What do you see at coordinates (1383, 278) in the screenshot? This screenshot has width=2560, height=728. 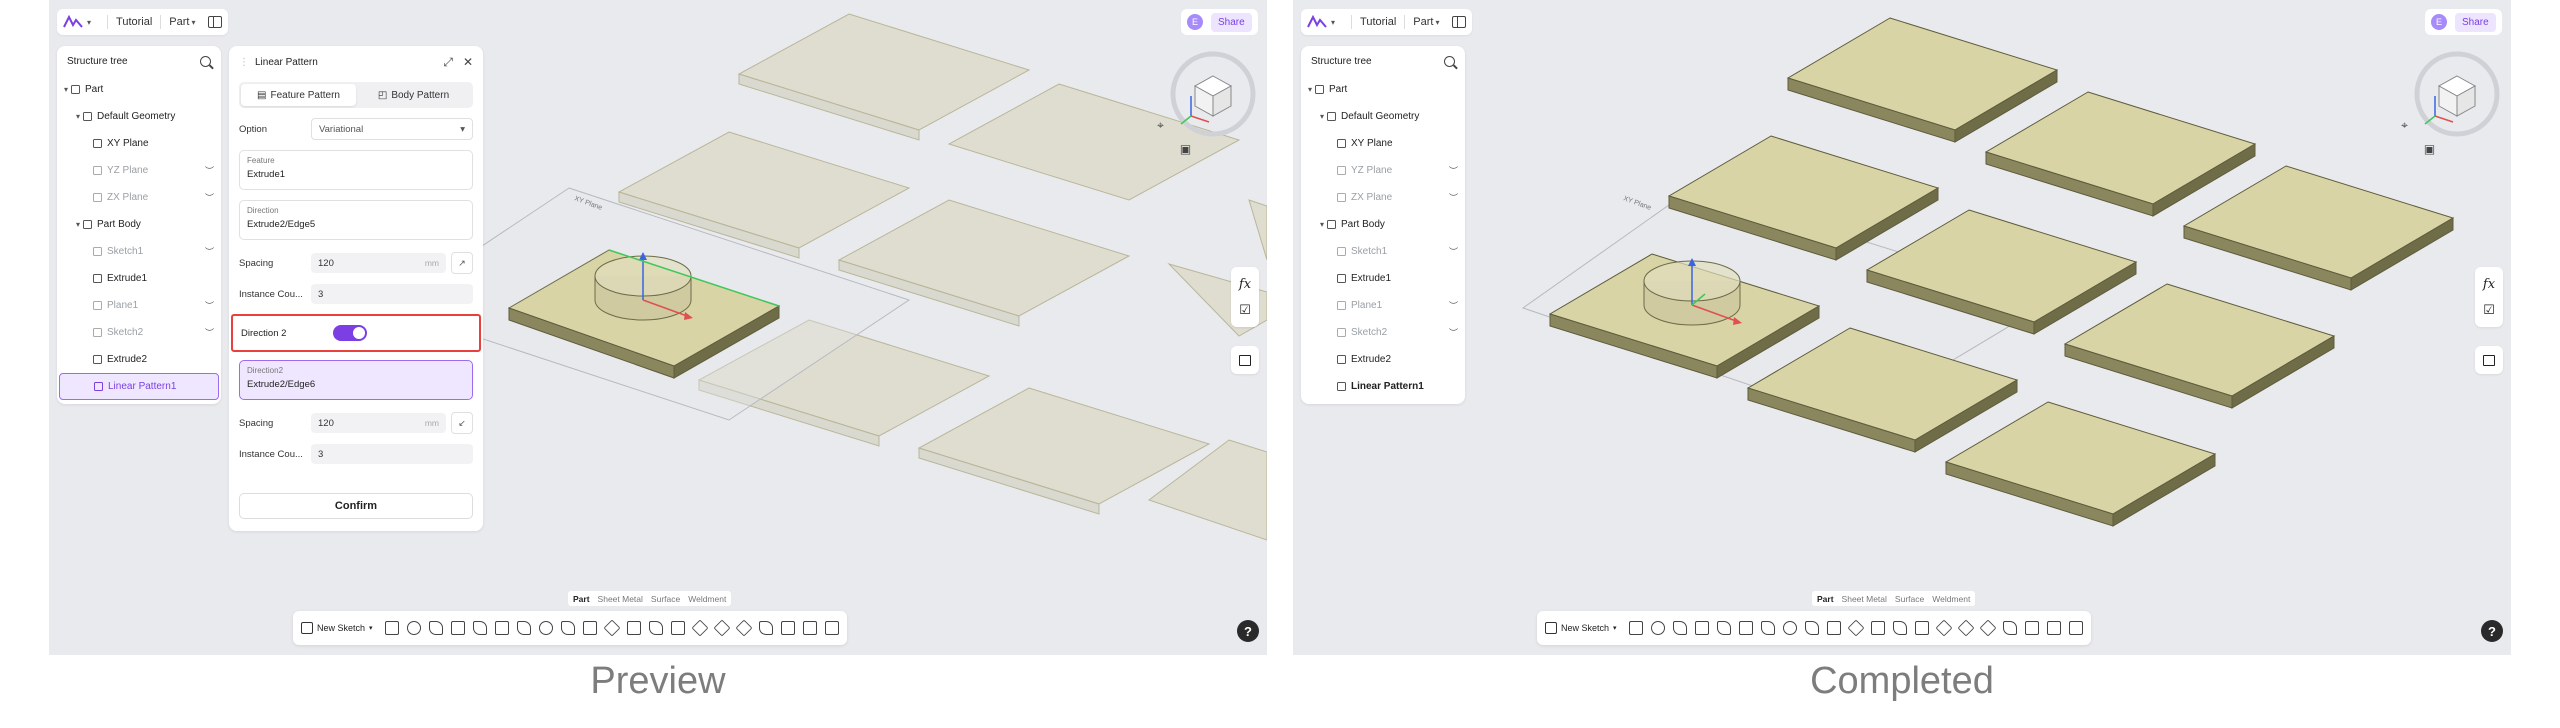 I see `tree-item-extrude1: Extrude1` at bounding box center [1383, 278].